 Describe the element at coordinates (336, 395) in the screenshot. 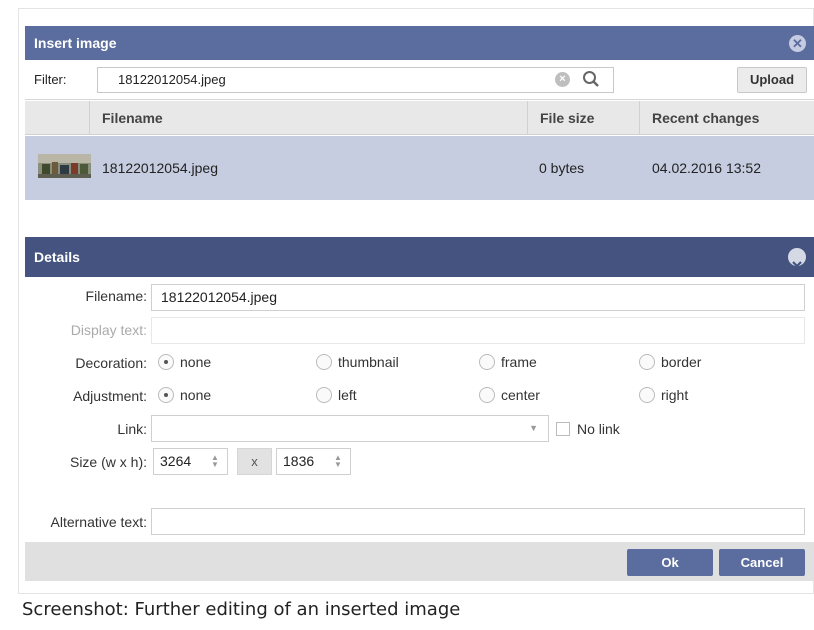

I see `adjustment-radio-left: left` at that location.